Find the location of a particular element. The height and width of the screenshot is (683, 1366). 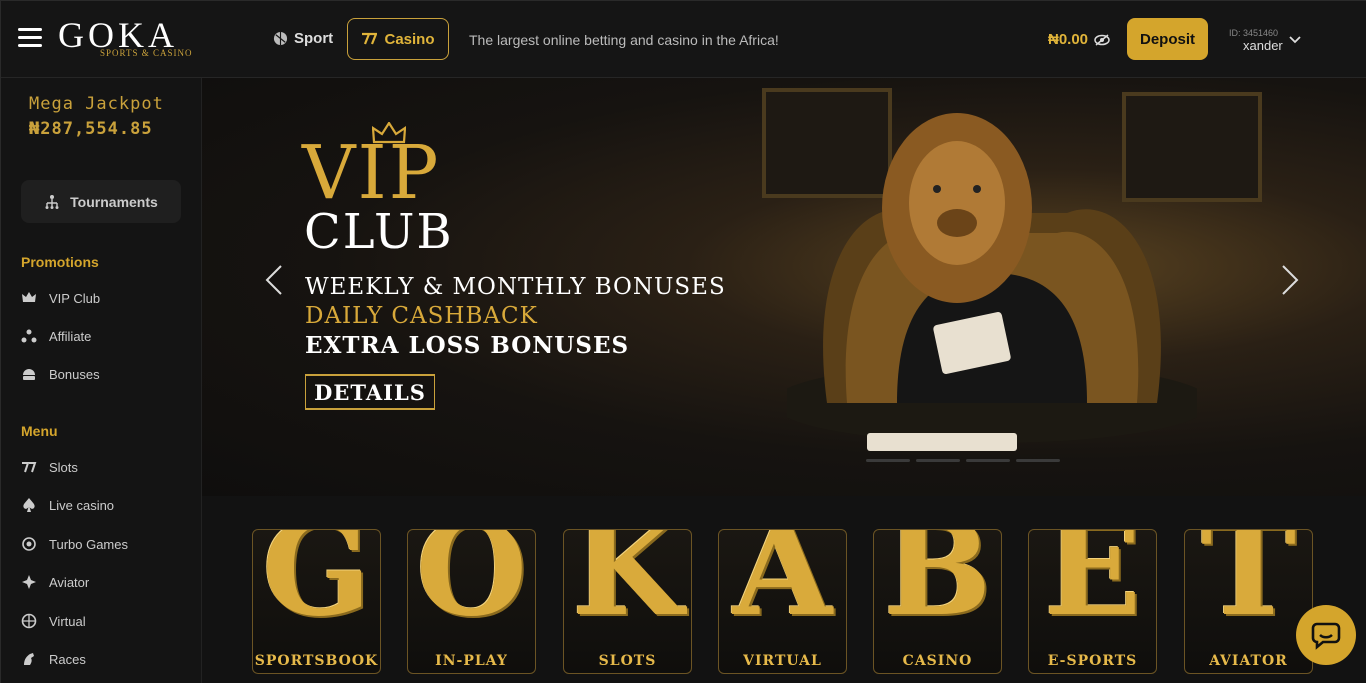

nav-sport-link: Sport is located at coordinates (303, 38).